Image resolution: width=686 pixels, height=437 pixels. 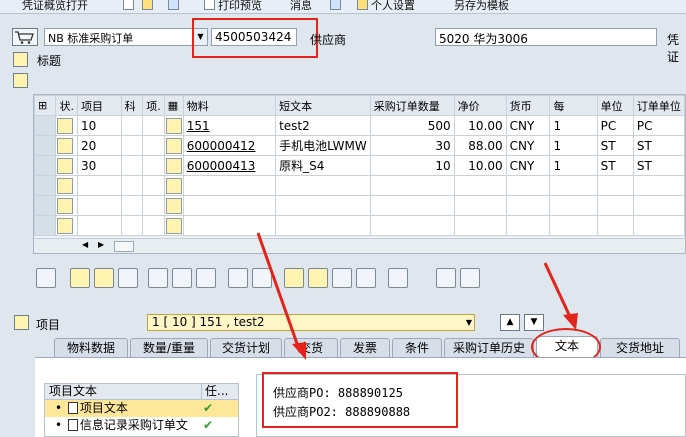 I want to click on arrow-to-text-line, so click(x=279, y=292).